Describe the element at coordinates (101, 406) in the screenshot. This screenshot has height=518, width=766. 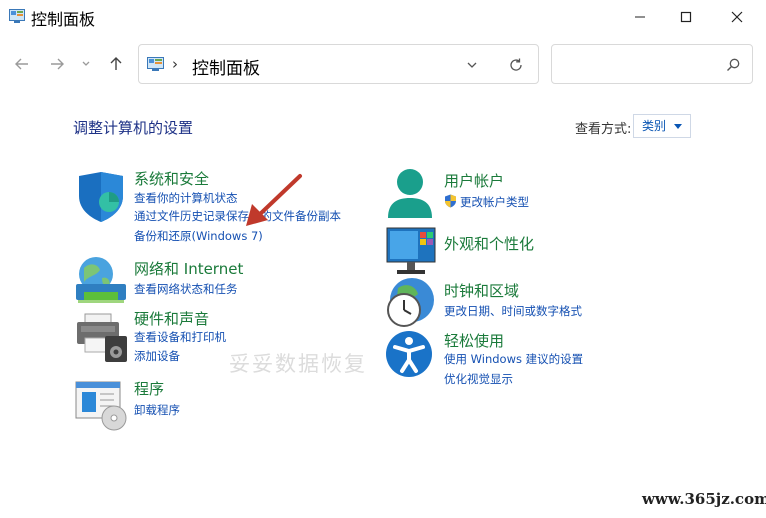
I see `programs-disc-icon` at that location.